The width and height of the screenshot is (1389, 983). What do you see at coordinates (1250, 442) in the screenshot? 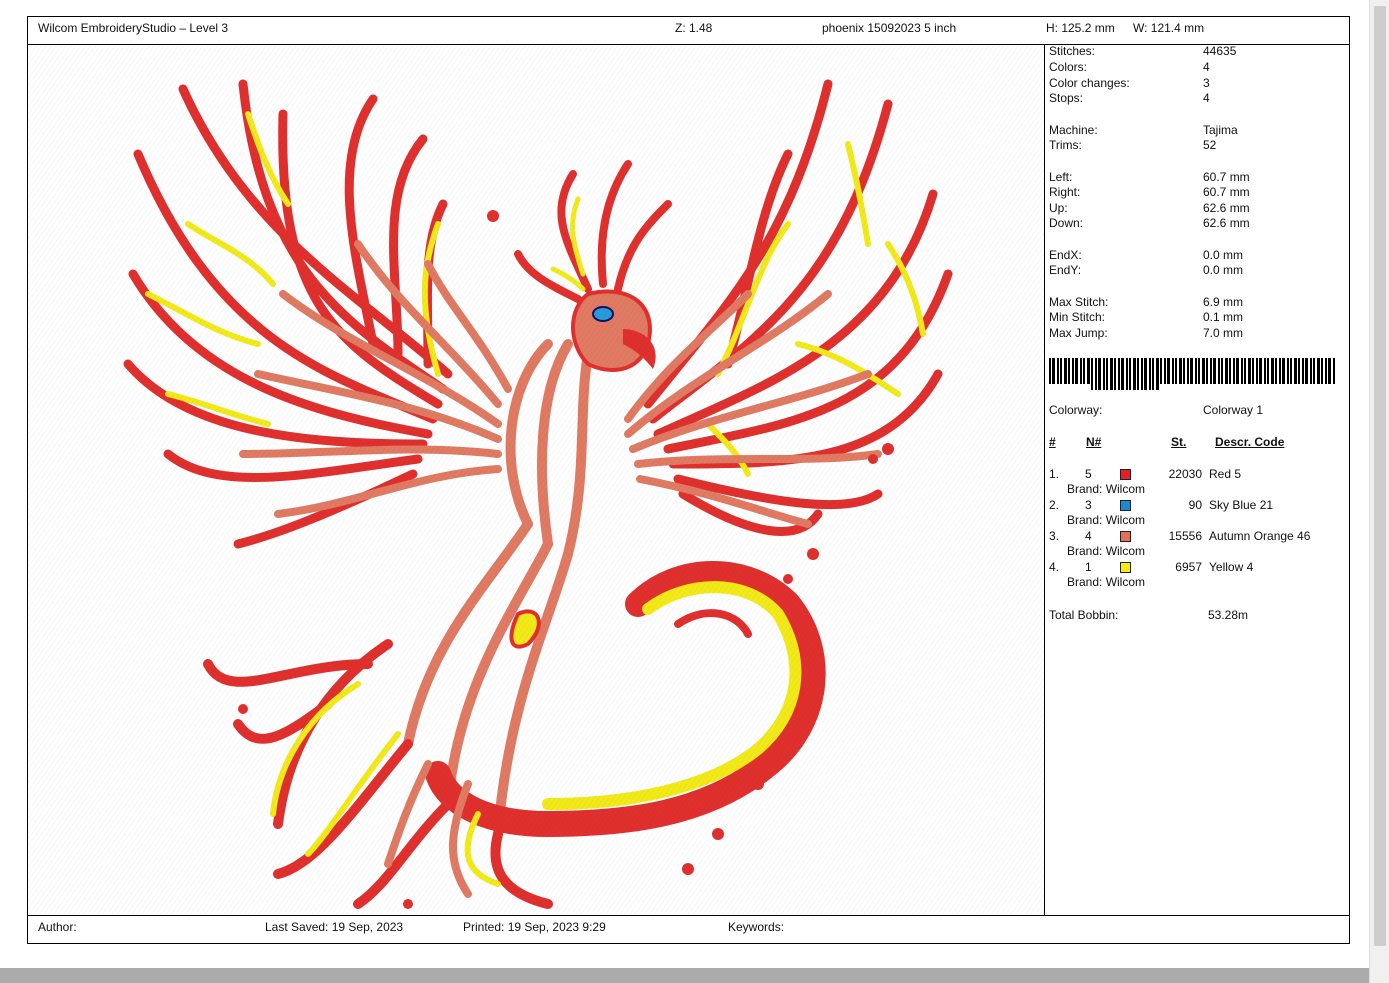
I see `col-header-descr: Descr. Code` at bounding box center [1250, 442].